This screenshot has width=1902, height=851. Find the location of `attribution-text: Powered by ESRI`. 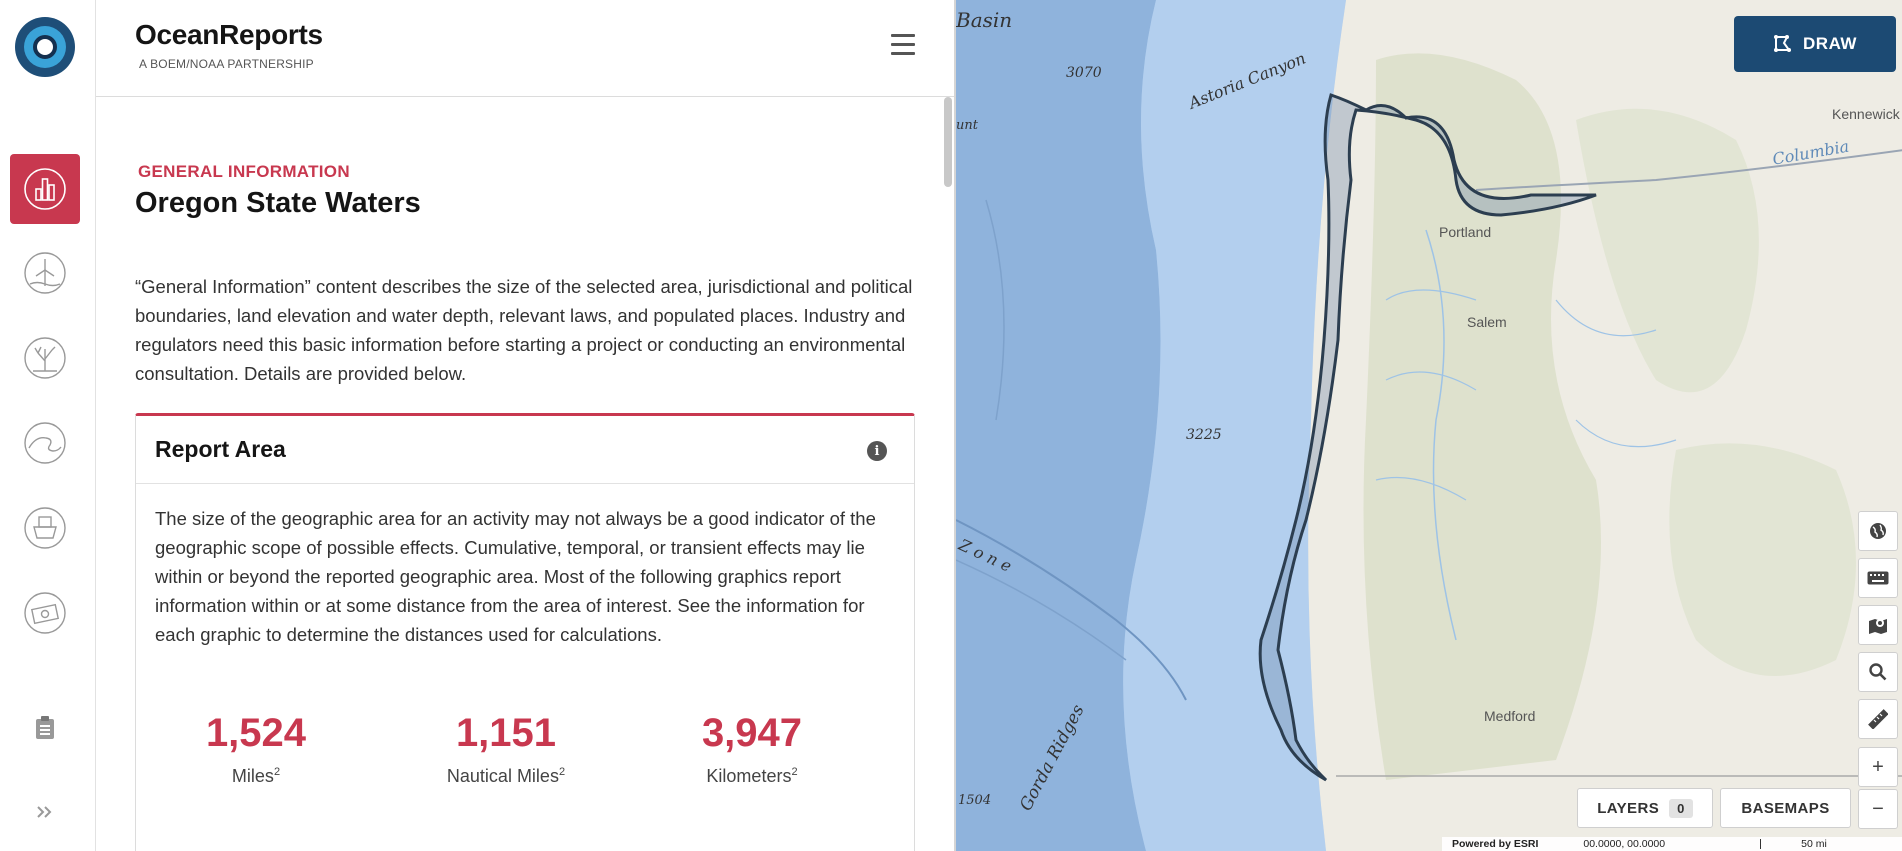

attribution-text: Powered by ESRI is located at coordinates (1495, 844).